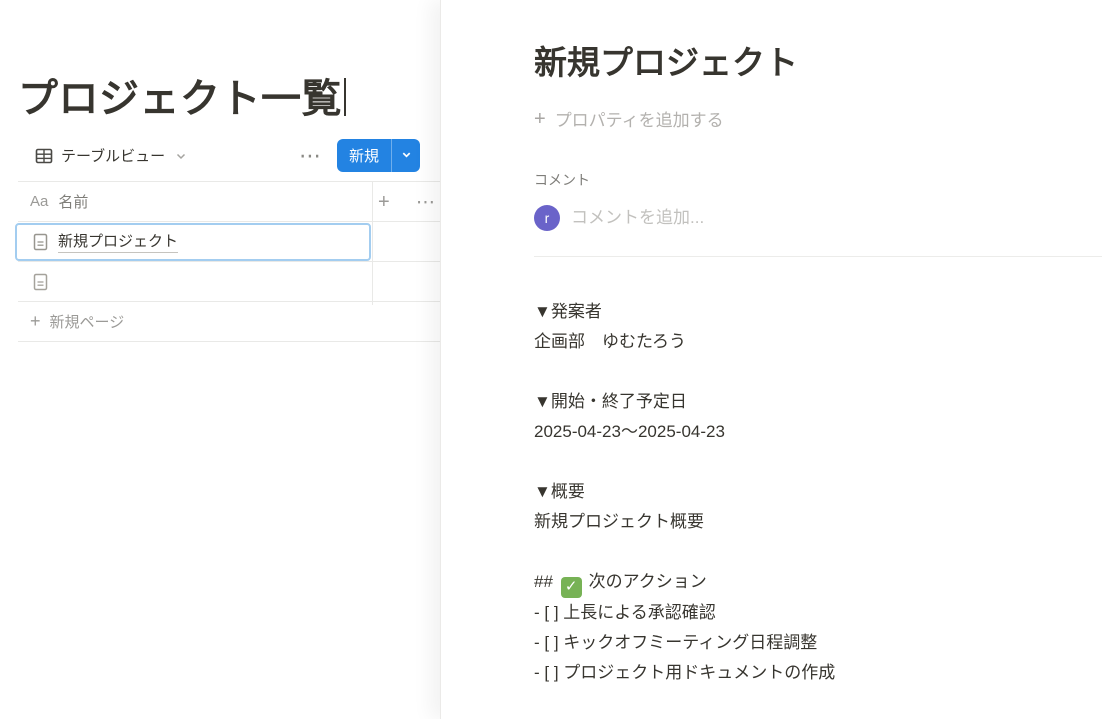 This screenshot has height=719, width=1113. Describe the element at coordinates (73, 201) in the screenshot. I see `column-header-name: 名前` at that location.